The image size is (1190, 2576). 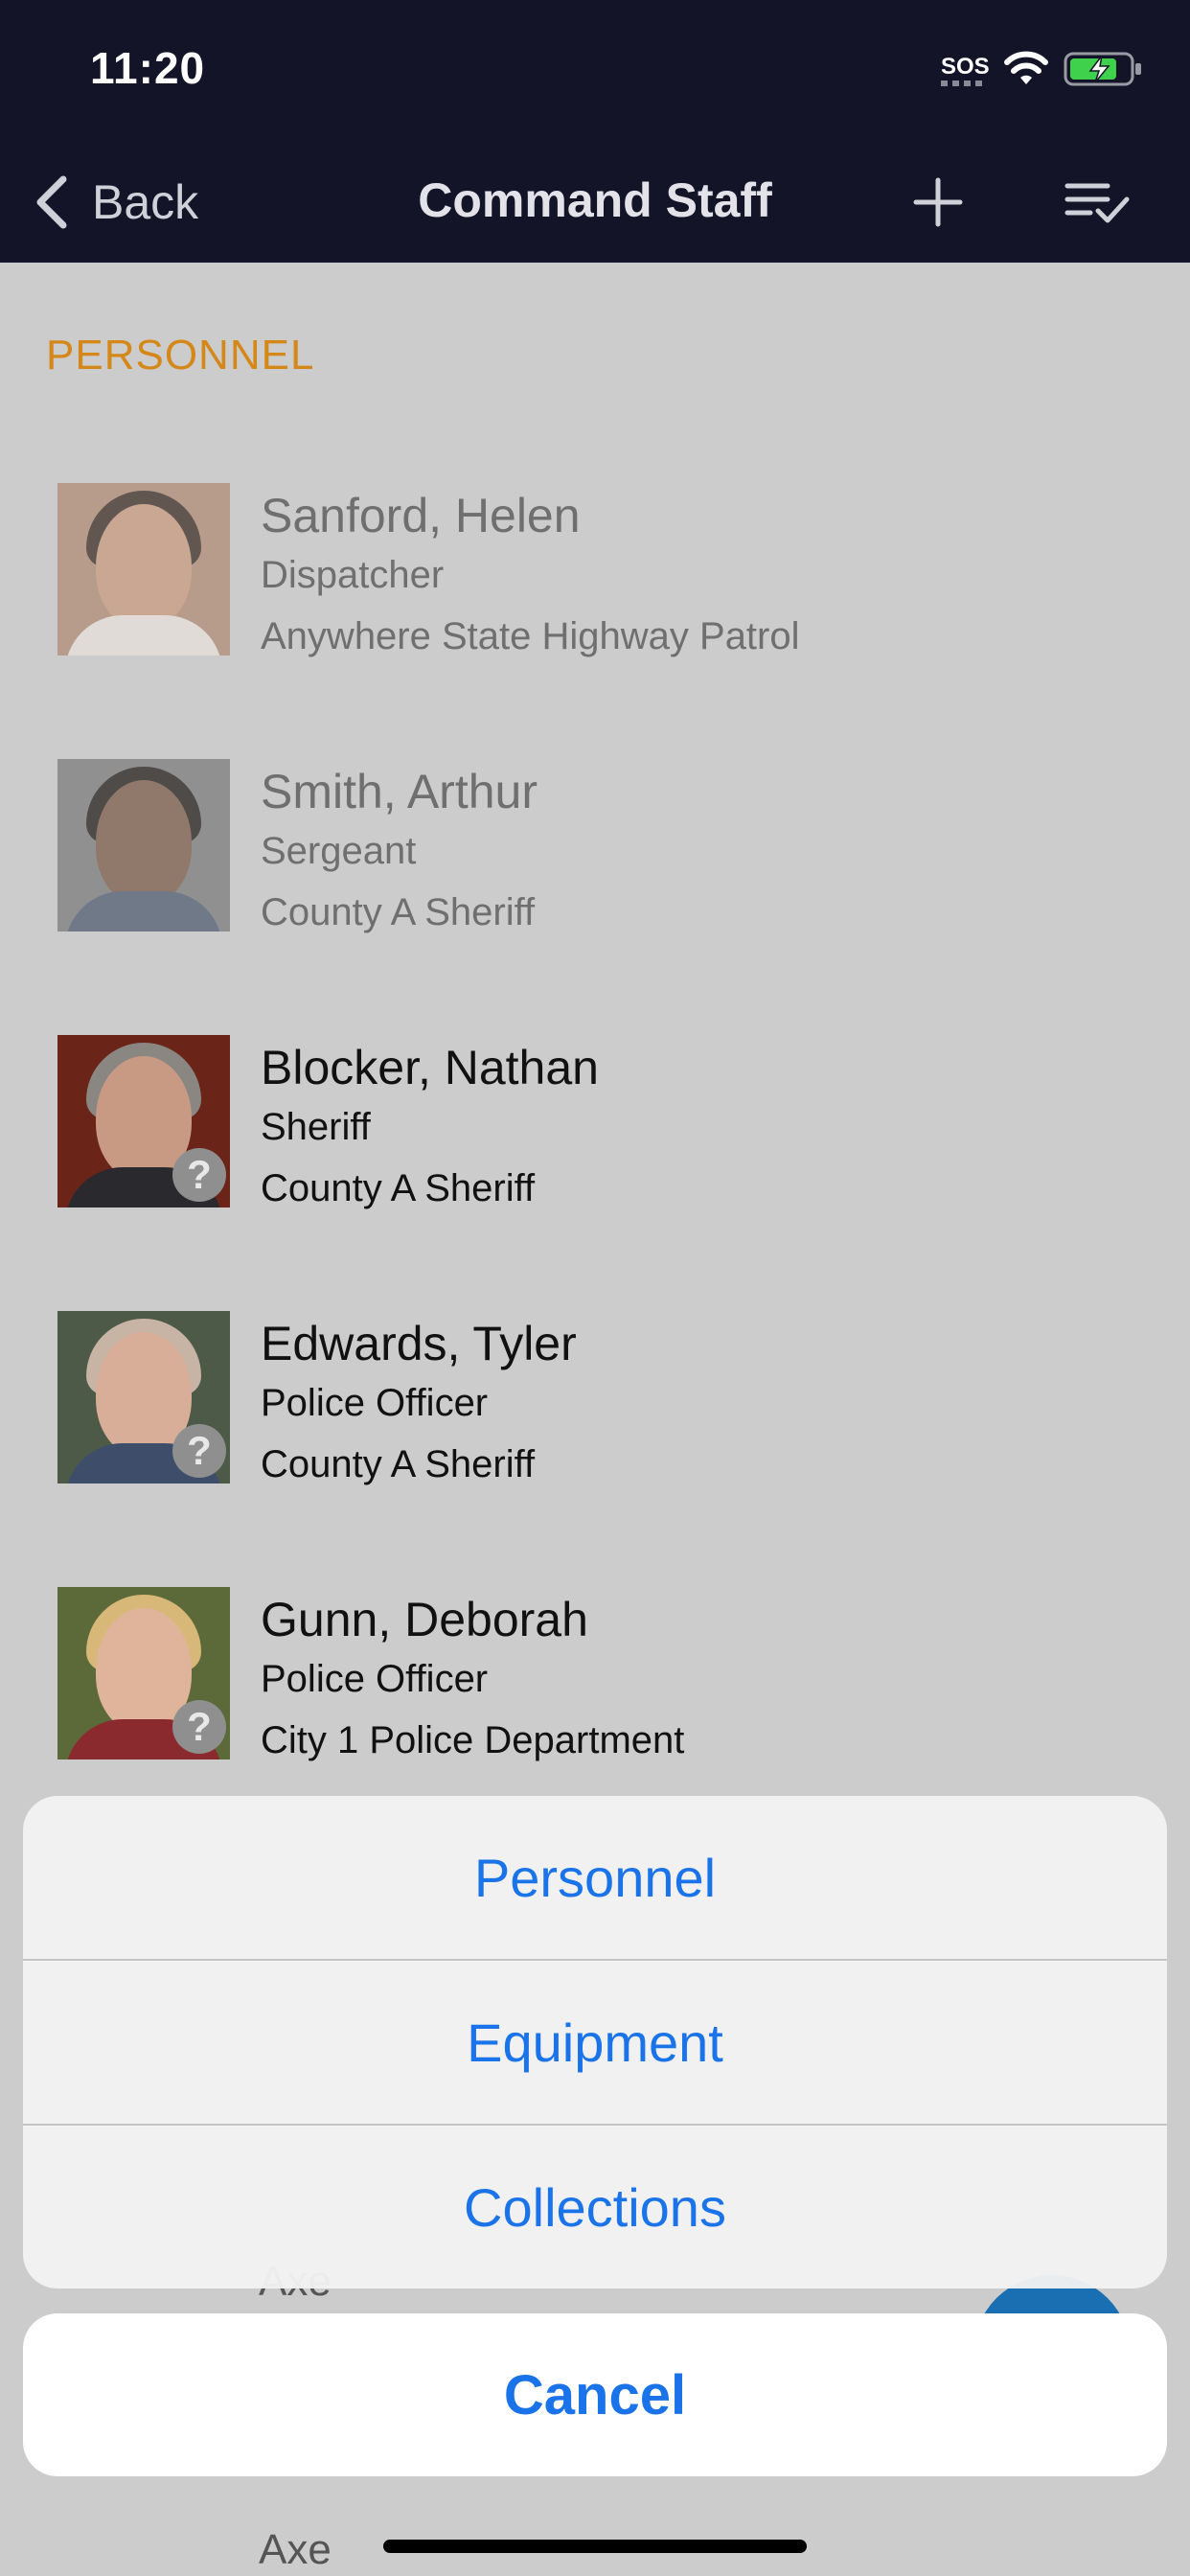 What do you see at coordinates (425, 1619) in the screenshot?
I see `personnel-name: Gunn, Deborah` at bounding box center [425, 1619].